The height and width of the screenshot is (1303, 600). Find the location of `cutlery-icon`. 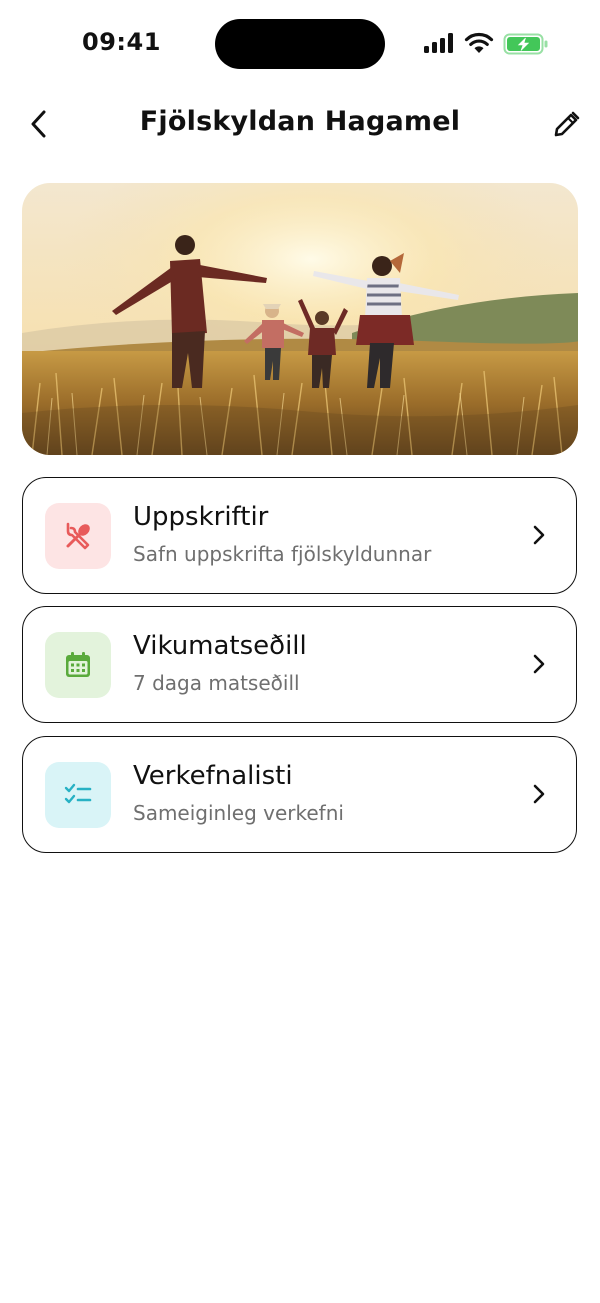

cutlery-icon is located at coordinates (78, 536).